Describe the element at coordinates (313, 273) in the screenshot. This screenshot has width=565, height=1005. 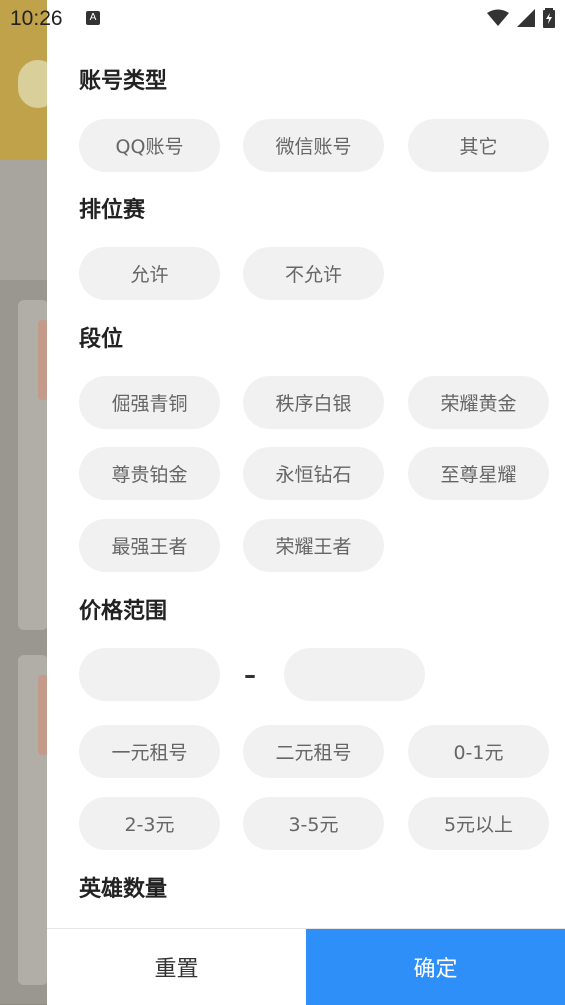
I see `chip-ranked-disallow: 不允许` at that location.